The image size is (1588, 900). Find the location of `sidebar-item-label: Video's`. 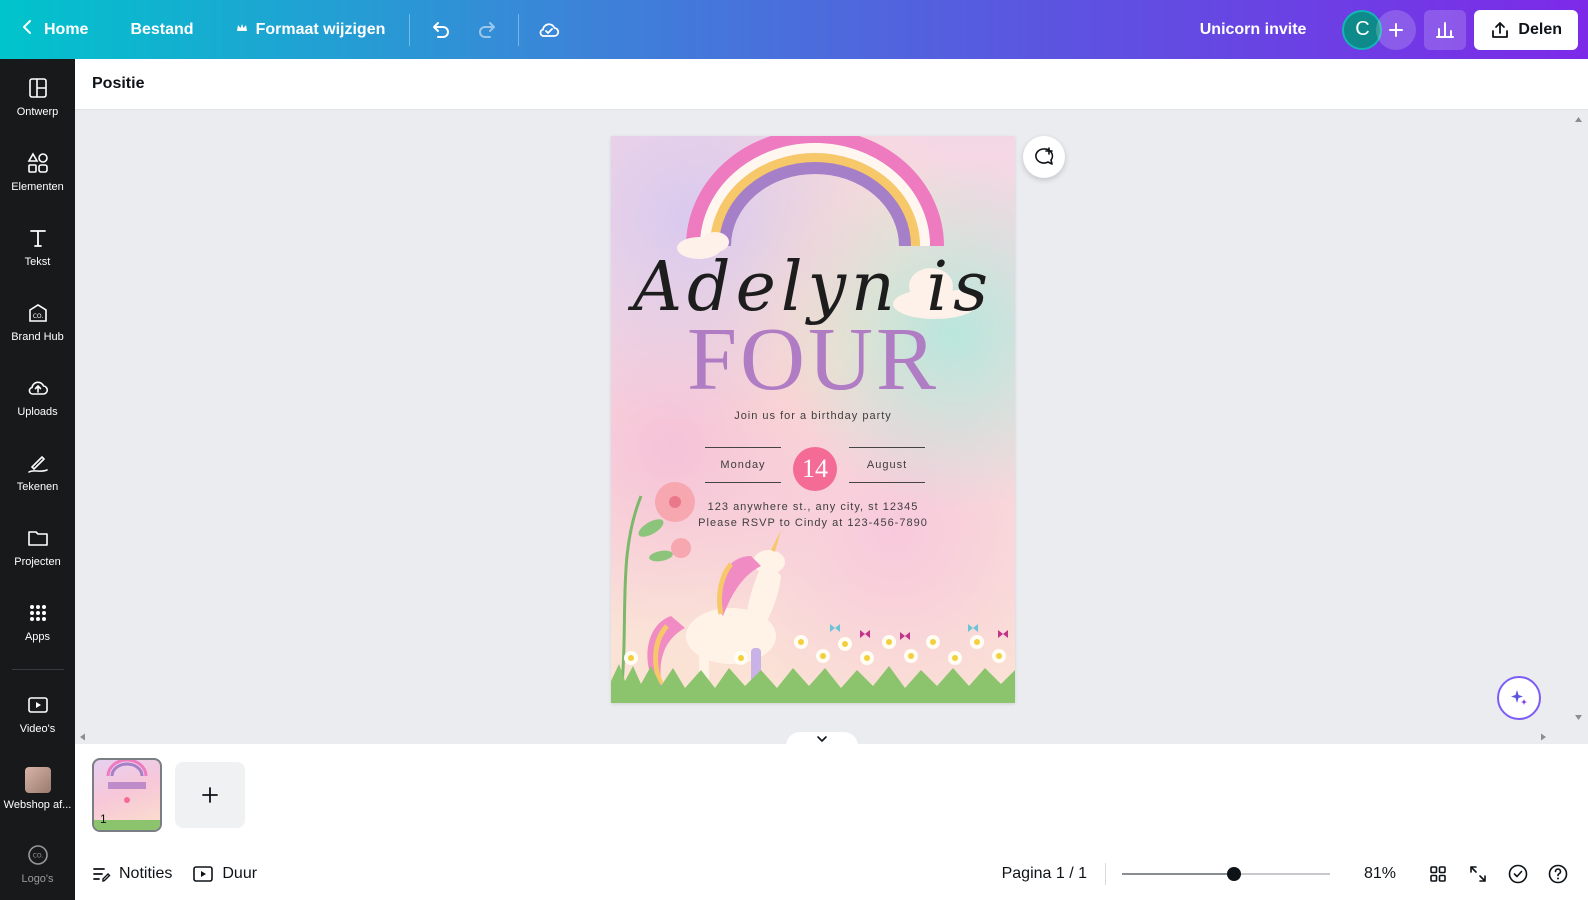

sidebar-item-label: Video's is located at coordinates (37, 729).